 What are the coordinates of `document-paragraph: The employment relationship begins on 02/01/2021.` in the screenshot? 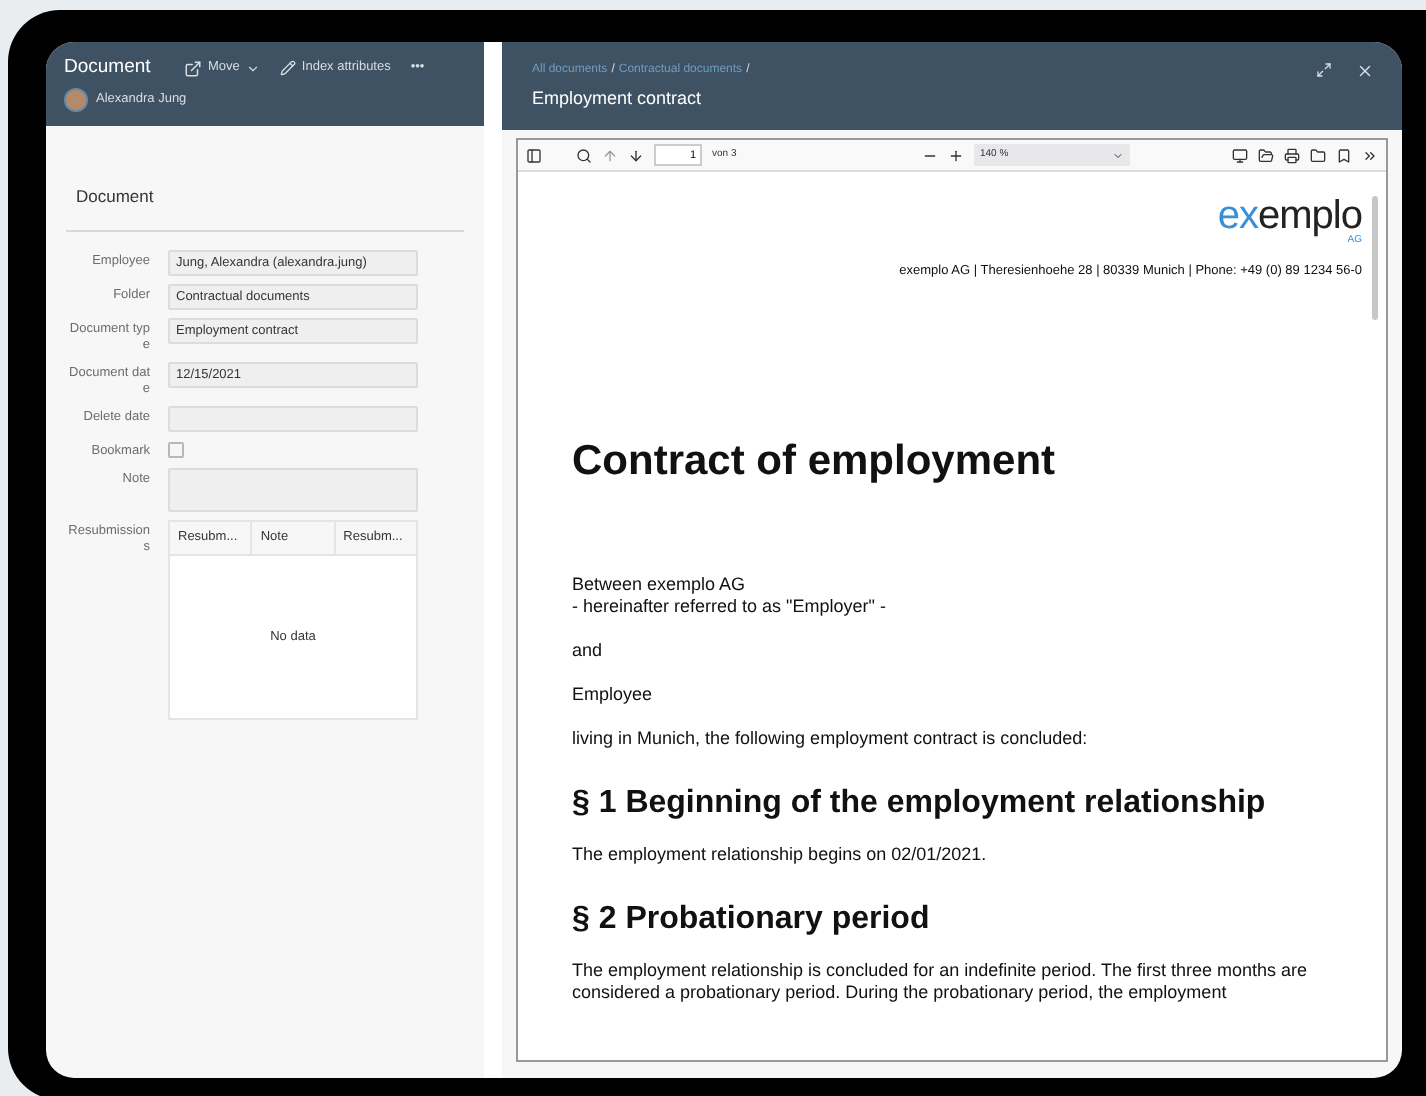 It's located at (780, 854).